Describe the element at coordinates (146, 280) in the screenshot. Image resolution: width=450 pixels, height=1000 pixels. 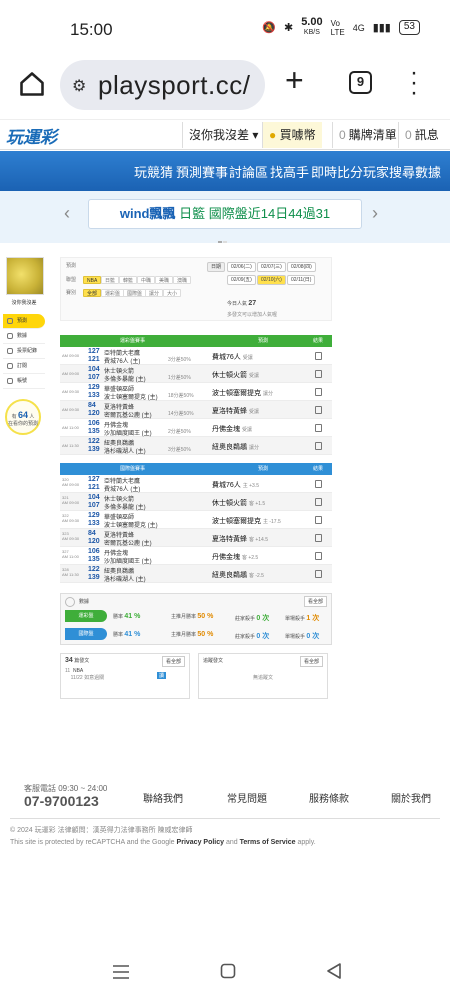
I see `league-chip: 中職` at that location.